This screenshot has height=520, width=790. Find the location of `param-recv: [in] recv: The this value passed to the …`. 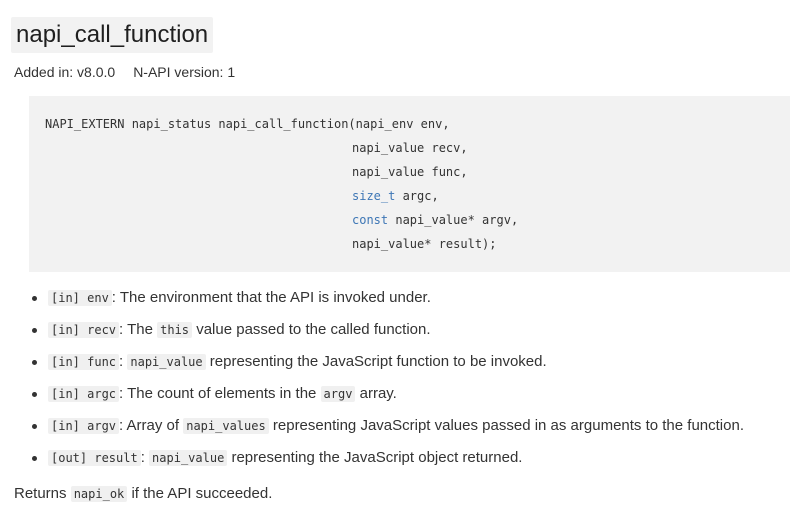

param-recv: [in] recv: The this value passed to the … is located at coordinates (388, 335).